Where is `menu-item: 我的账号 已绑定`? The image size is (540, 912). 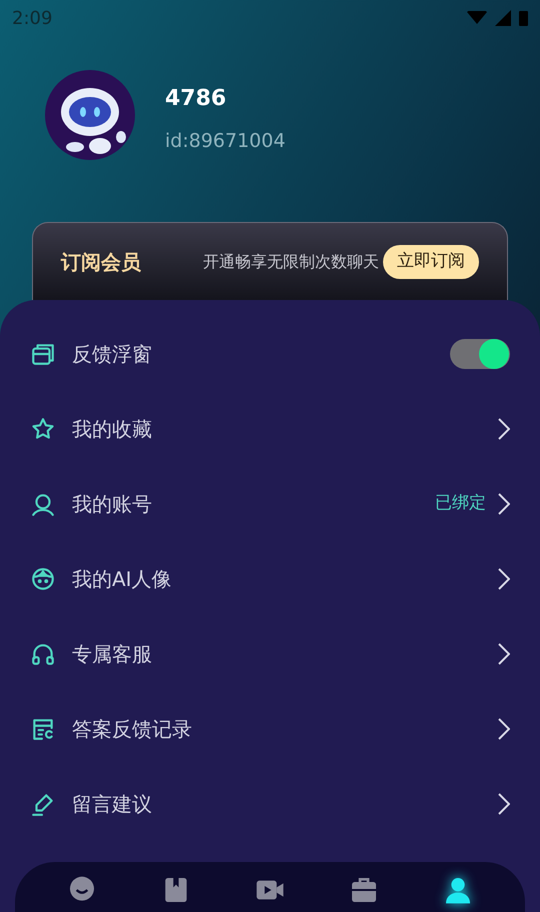
menu-item: 我的账号 已绑定 is located at coordinates (270, 503).